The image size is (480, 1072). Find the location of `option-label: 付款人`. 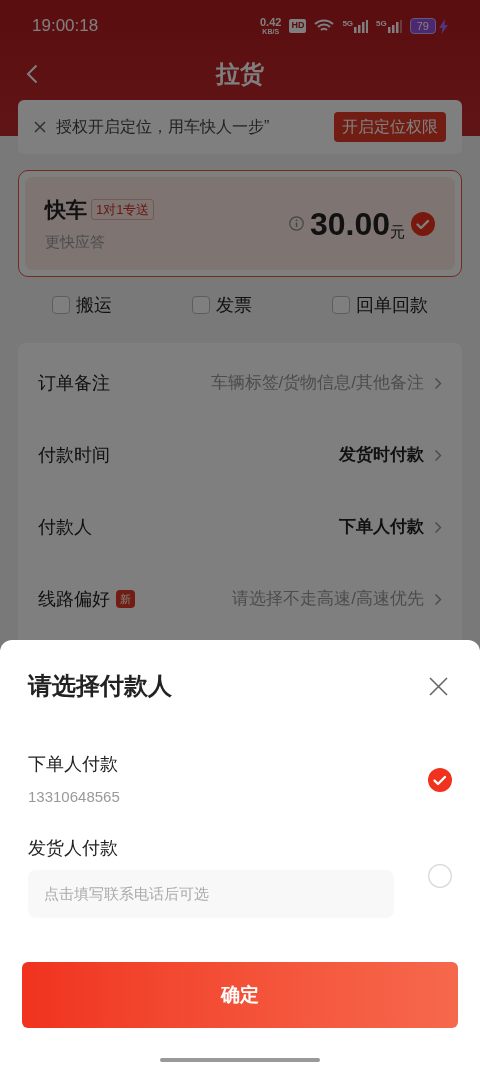

option-label: 付款人 is located at coordinates (65, 527).